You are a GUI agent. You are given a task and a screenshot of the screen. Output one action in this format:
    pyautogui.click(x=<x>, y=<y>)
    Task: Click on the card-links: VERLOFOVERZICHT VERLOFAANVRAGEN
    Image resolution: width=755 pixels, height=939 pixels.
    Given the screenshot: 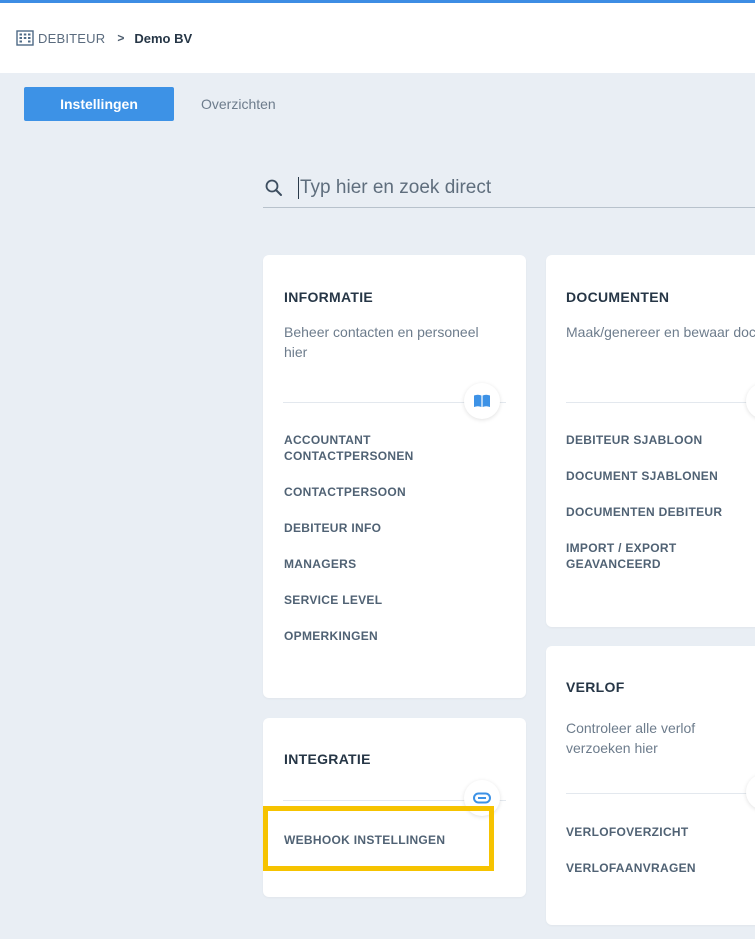 What is the action you would take?
    pyautogui.click(x=631, y=850)
    